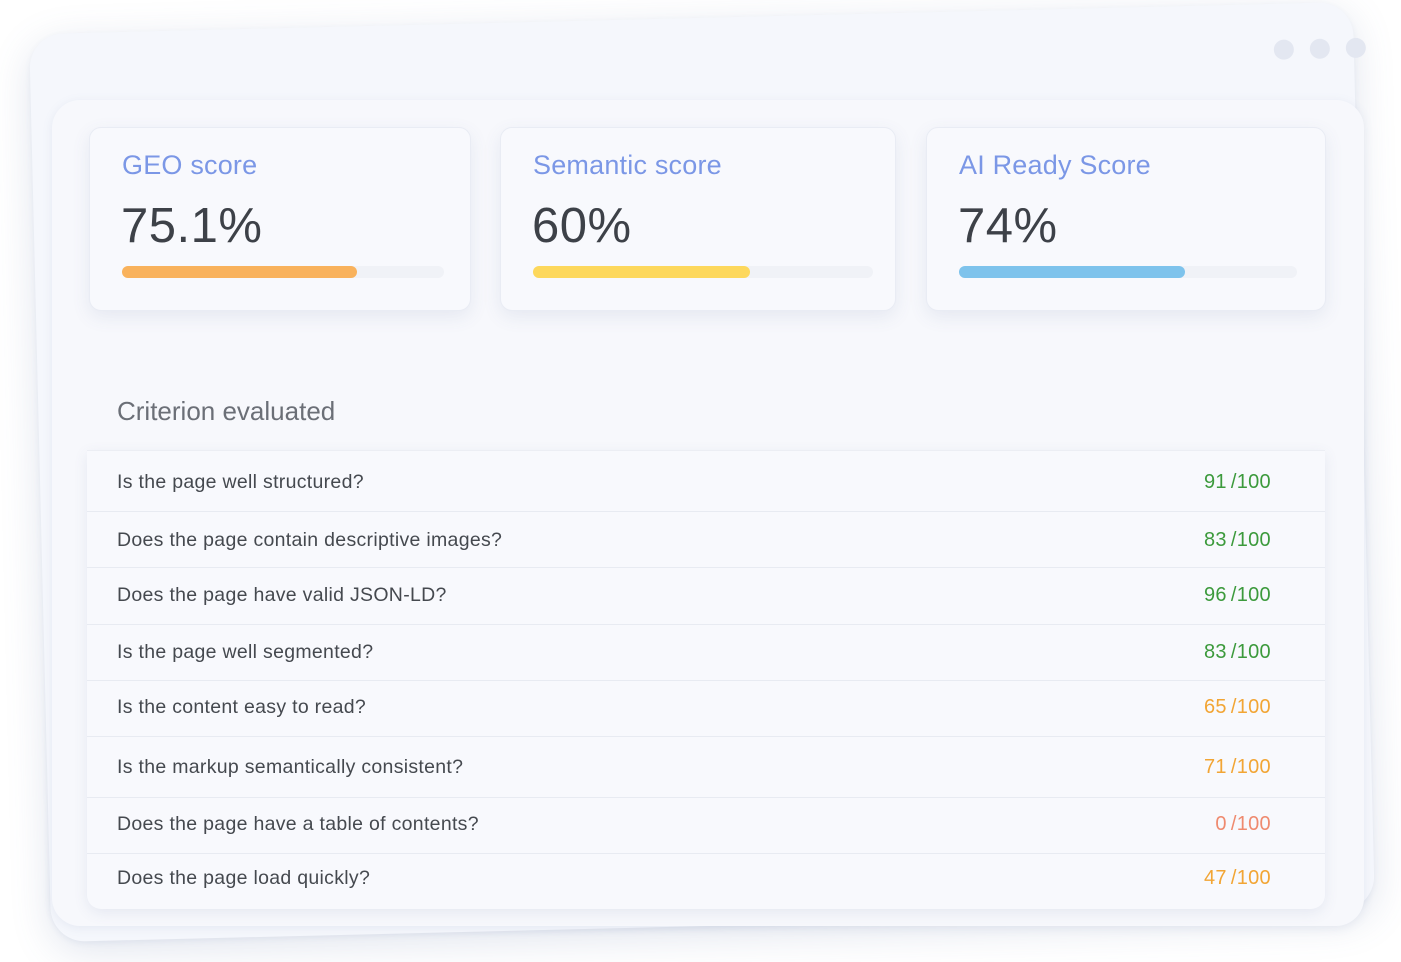 The width and height of the screenshot is (1401, 962). What do you see at coordinates (226, 411) in the screenshot?
I see `criteria-section-title: Criterion evaluated` at bounding box center [226, 411].